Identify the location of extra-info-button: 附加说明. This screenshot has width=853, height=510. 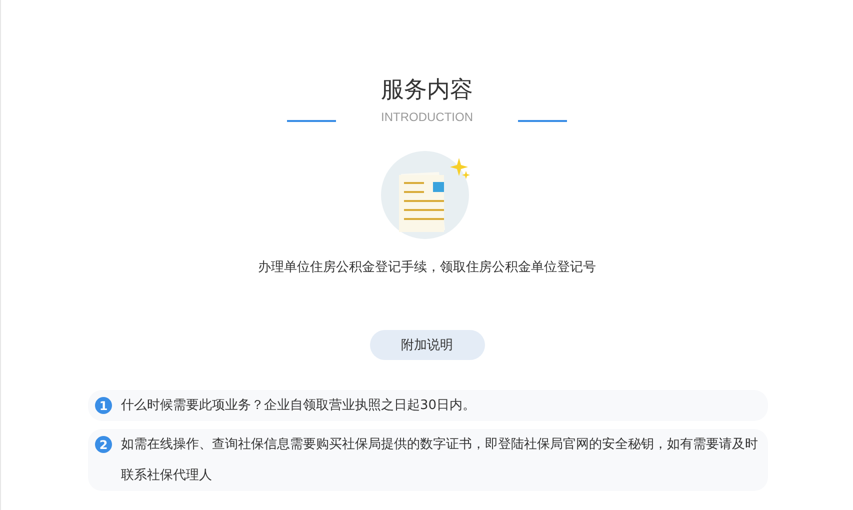
(427, 345).